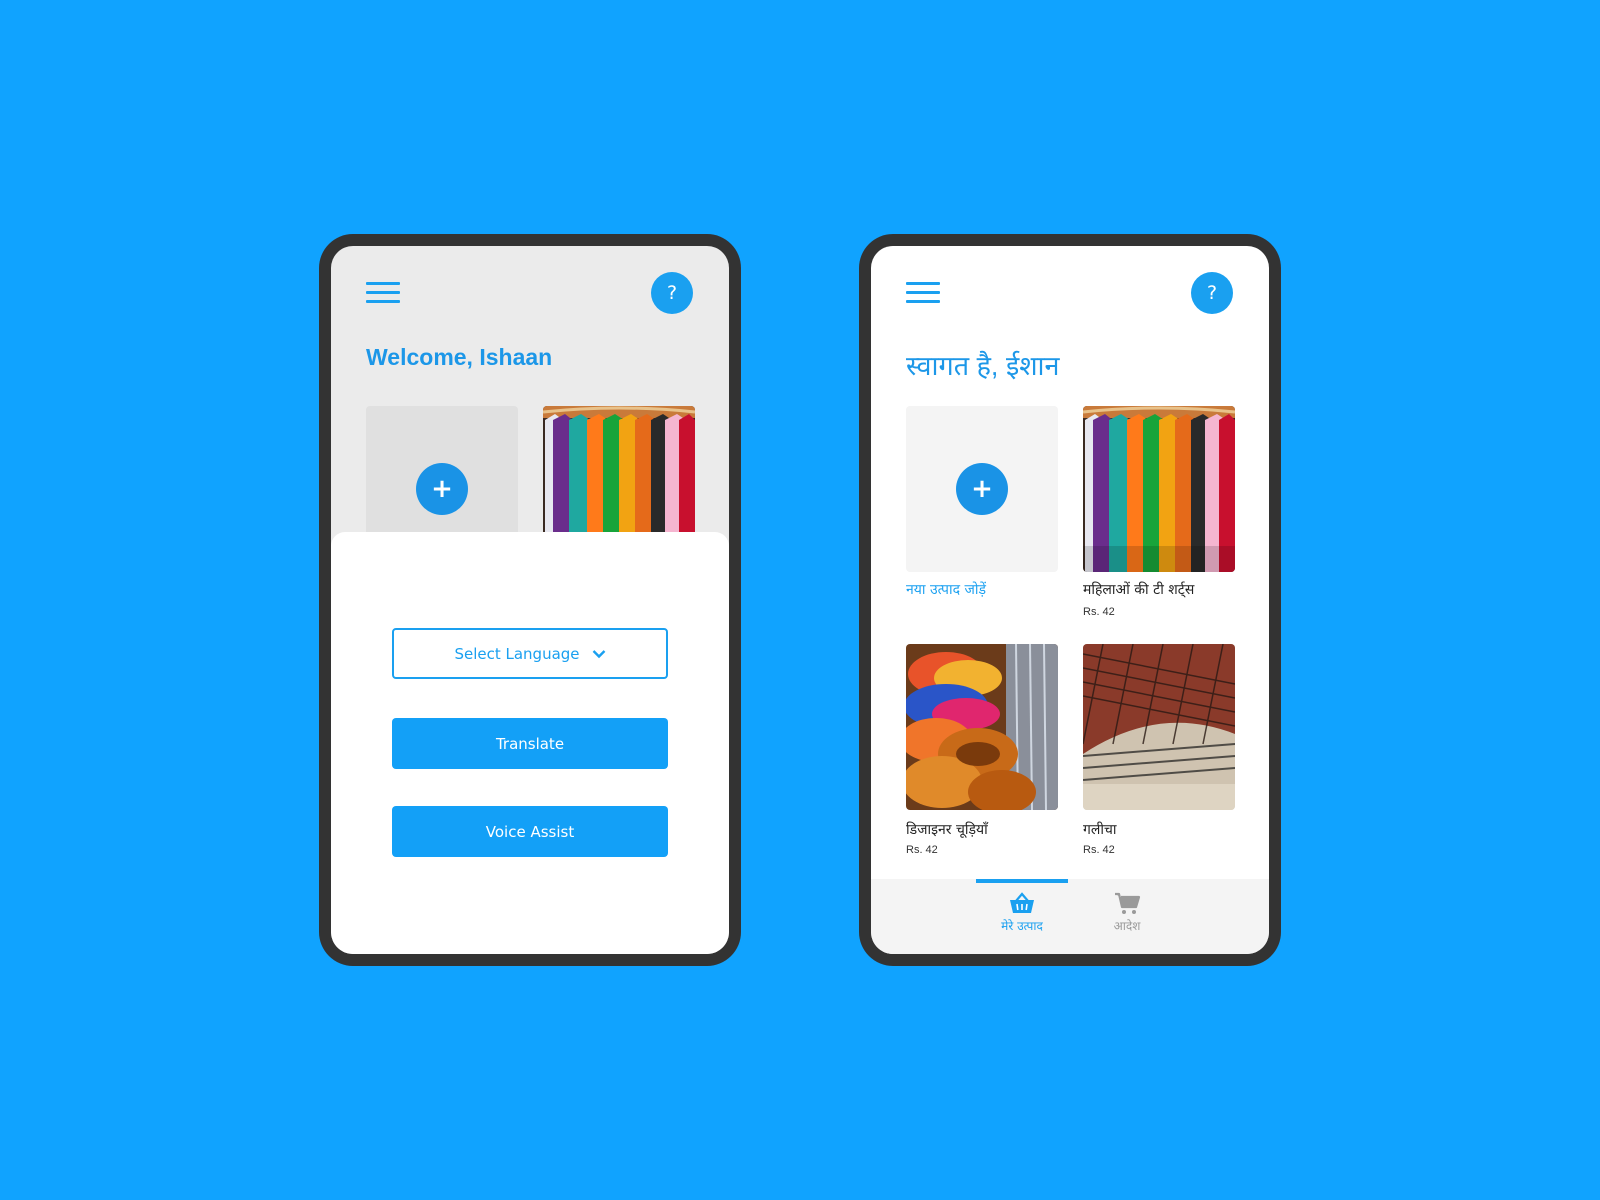  Describe the element at coordinates (1127, 926) in the screenshot. I see `nav-label: आदेश` at that location.